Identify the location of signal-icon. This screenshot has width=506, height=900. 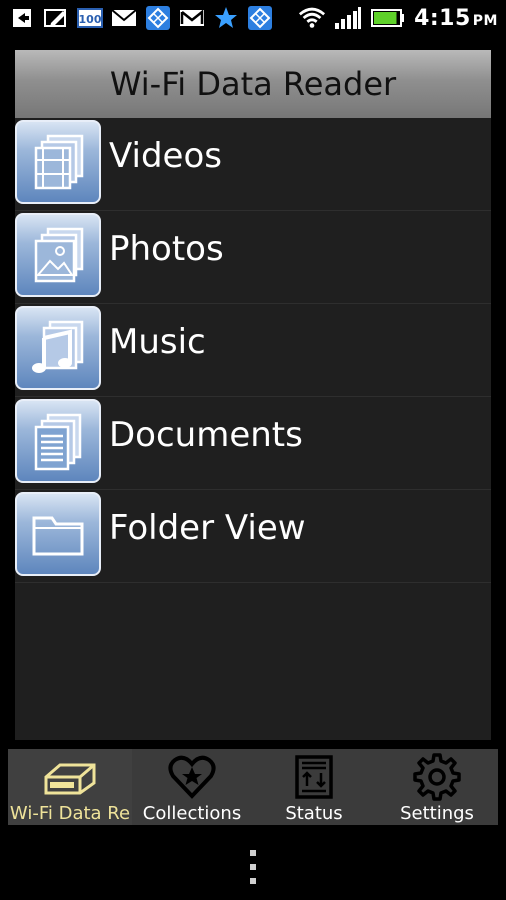
(348, 18).